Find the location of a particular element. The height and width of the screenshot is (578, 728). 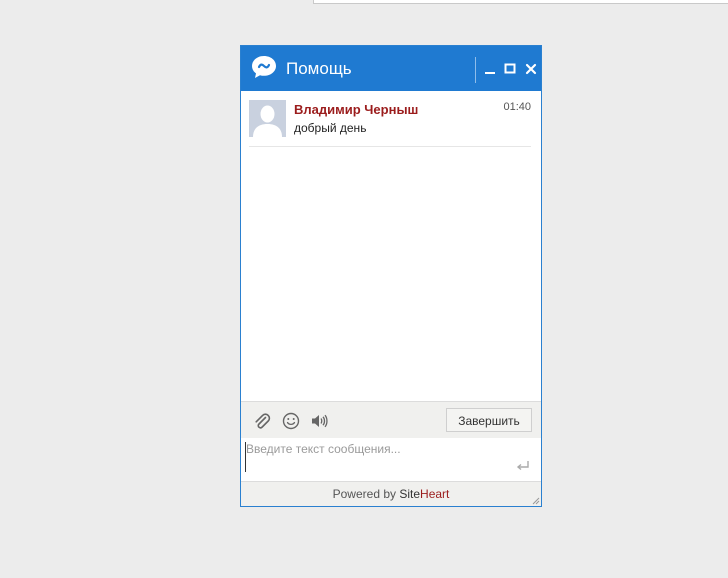

brand-heart-text: Heart is located at coordinates (435, 494).